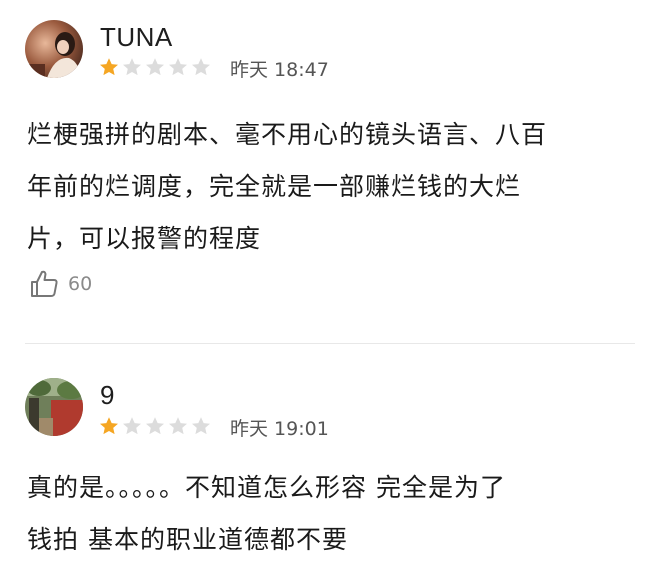 The image size is (660, 575). Describe the element at coordinates (279, 429) in the screenshot. I see `review-time: 昨天 19:01` at that location.